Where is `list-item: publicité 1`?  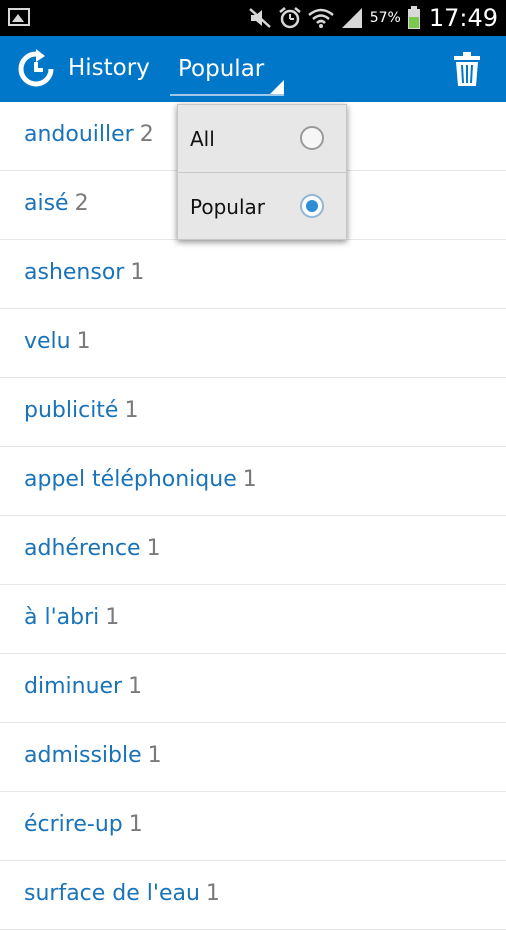 list-item: publicité 1 is located at coordinates (253, 412).